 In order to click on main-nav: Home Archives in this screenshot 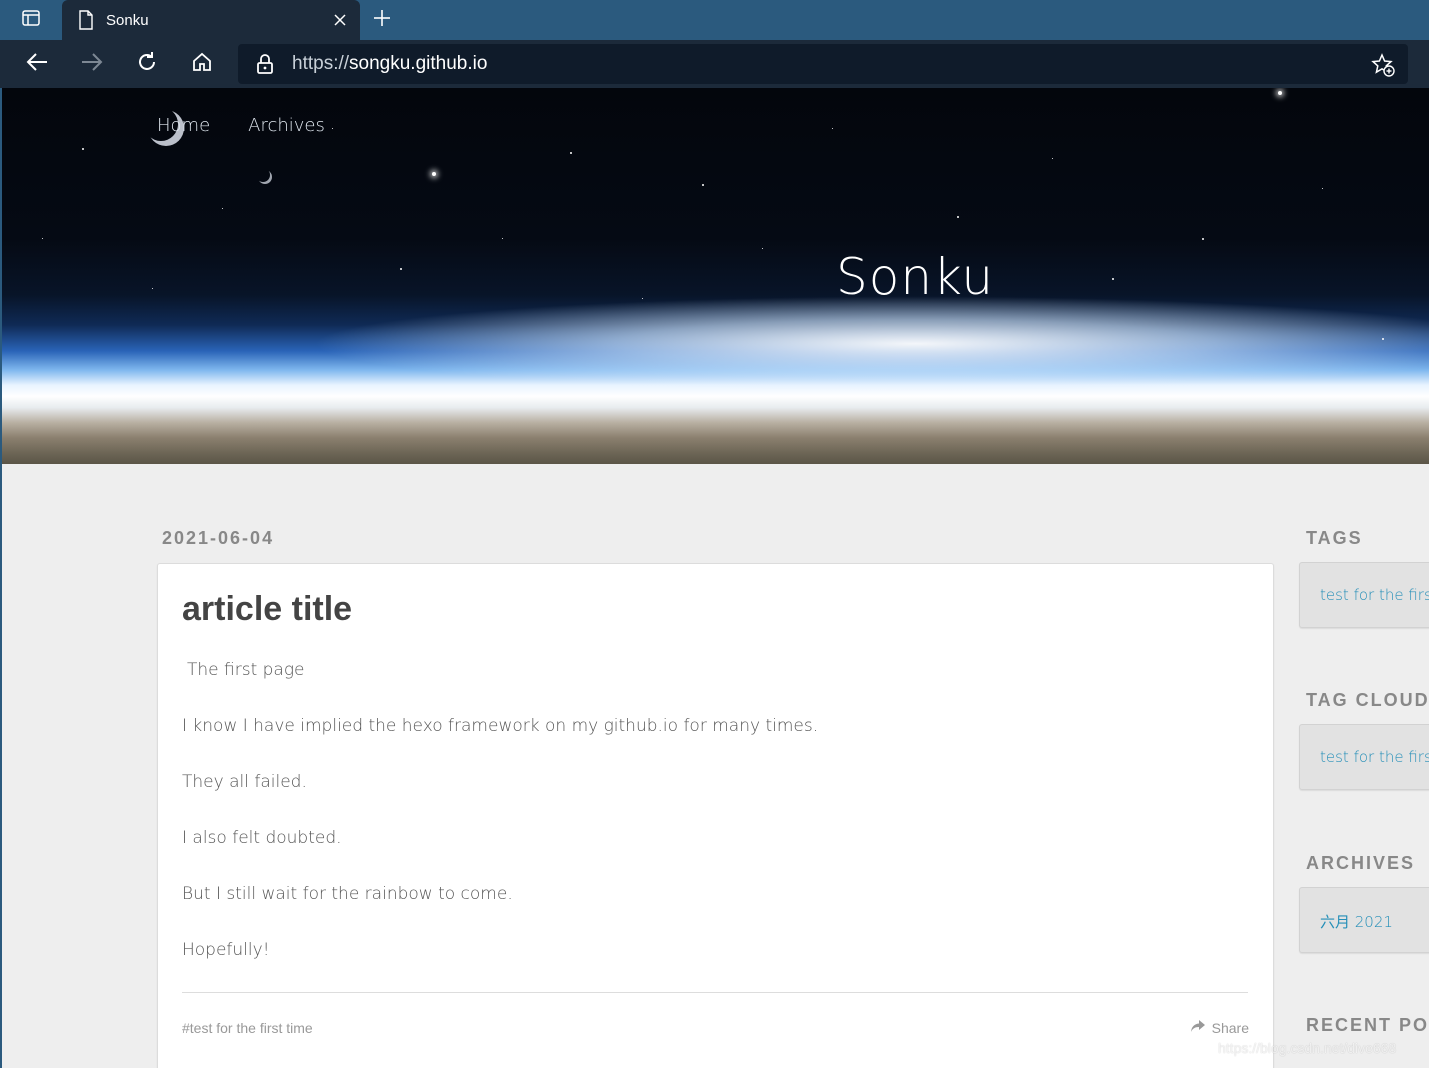, I will do `click(241, 125)`.